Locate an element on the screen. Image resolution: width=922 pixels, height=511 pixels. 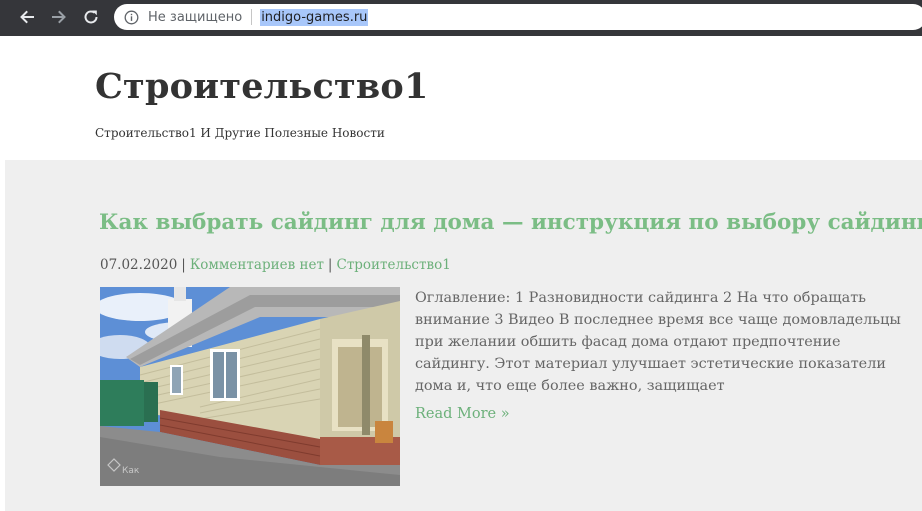
comments-link: Комментариев нет is located at coordinates (257, 265).